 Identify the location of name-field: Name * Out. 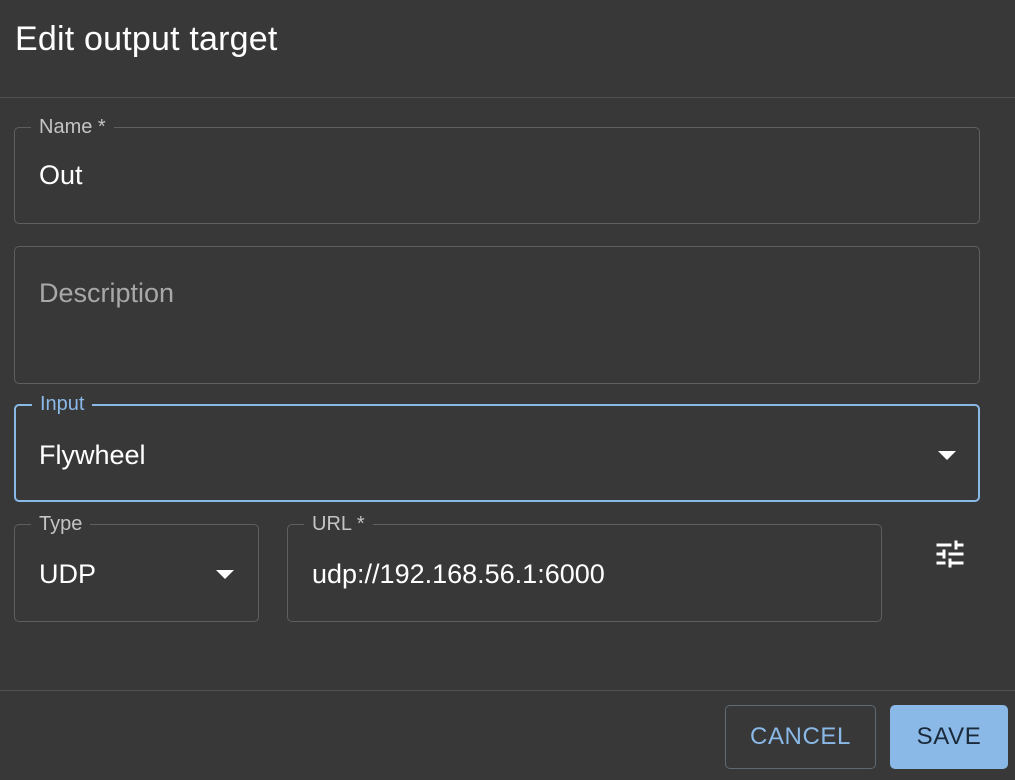
(497, 169).